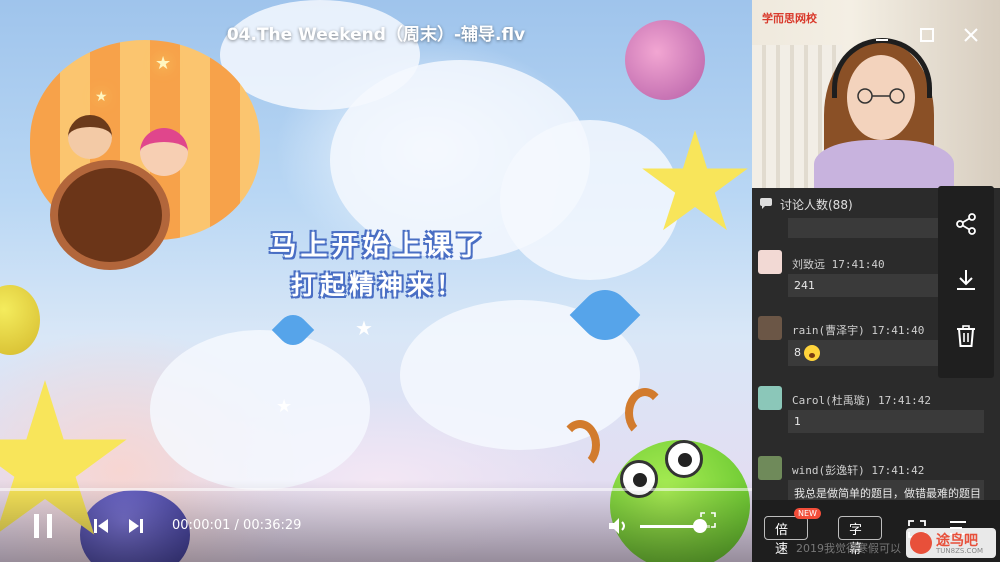  Describe the element at coordinates (272, 525) in the screenshot. I see `duration: 00:36:29` at that location.